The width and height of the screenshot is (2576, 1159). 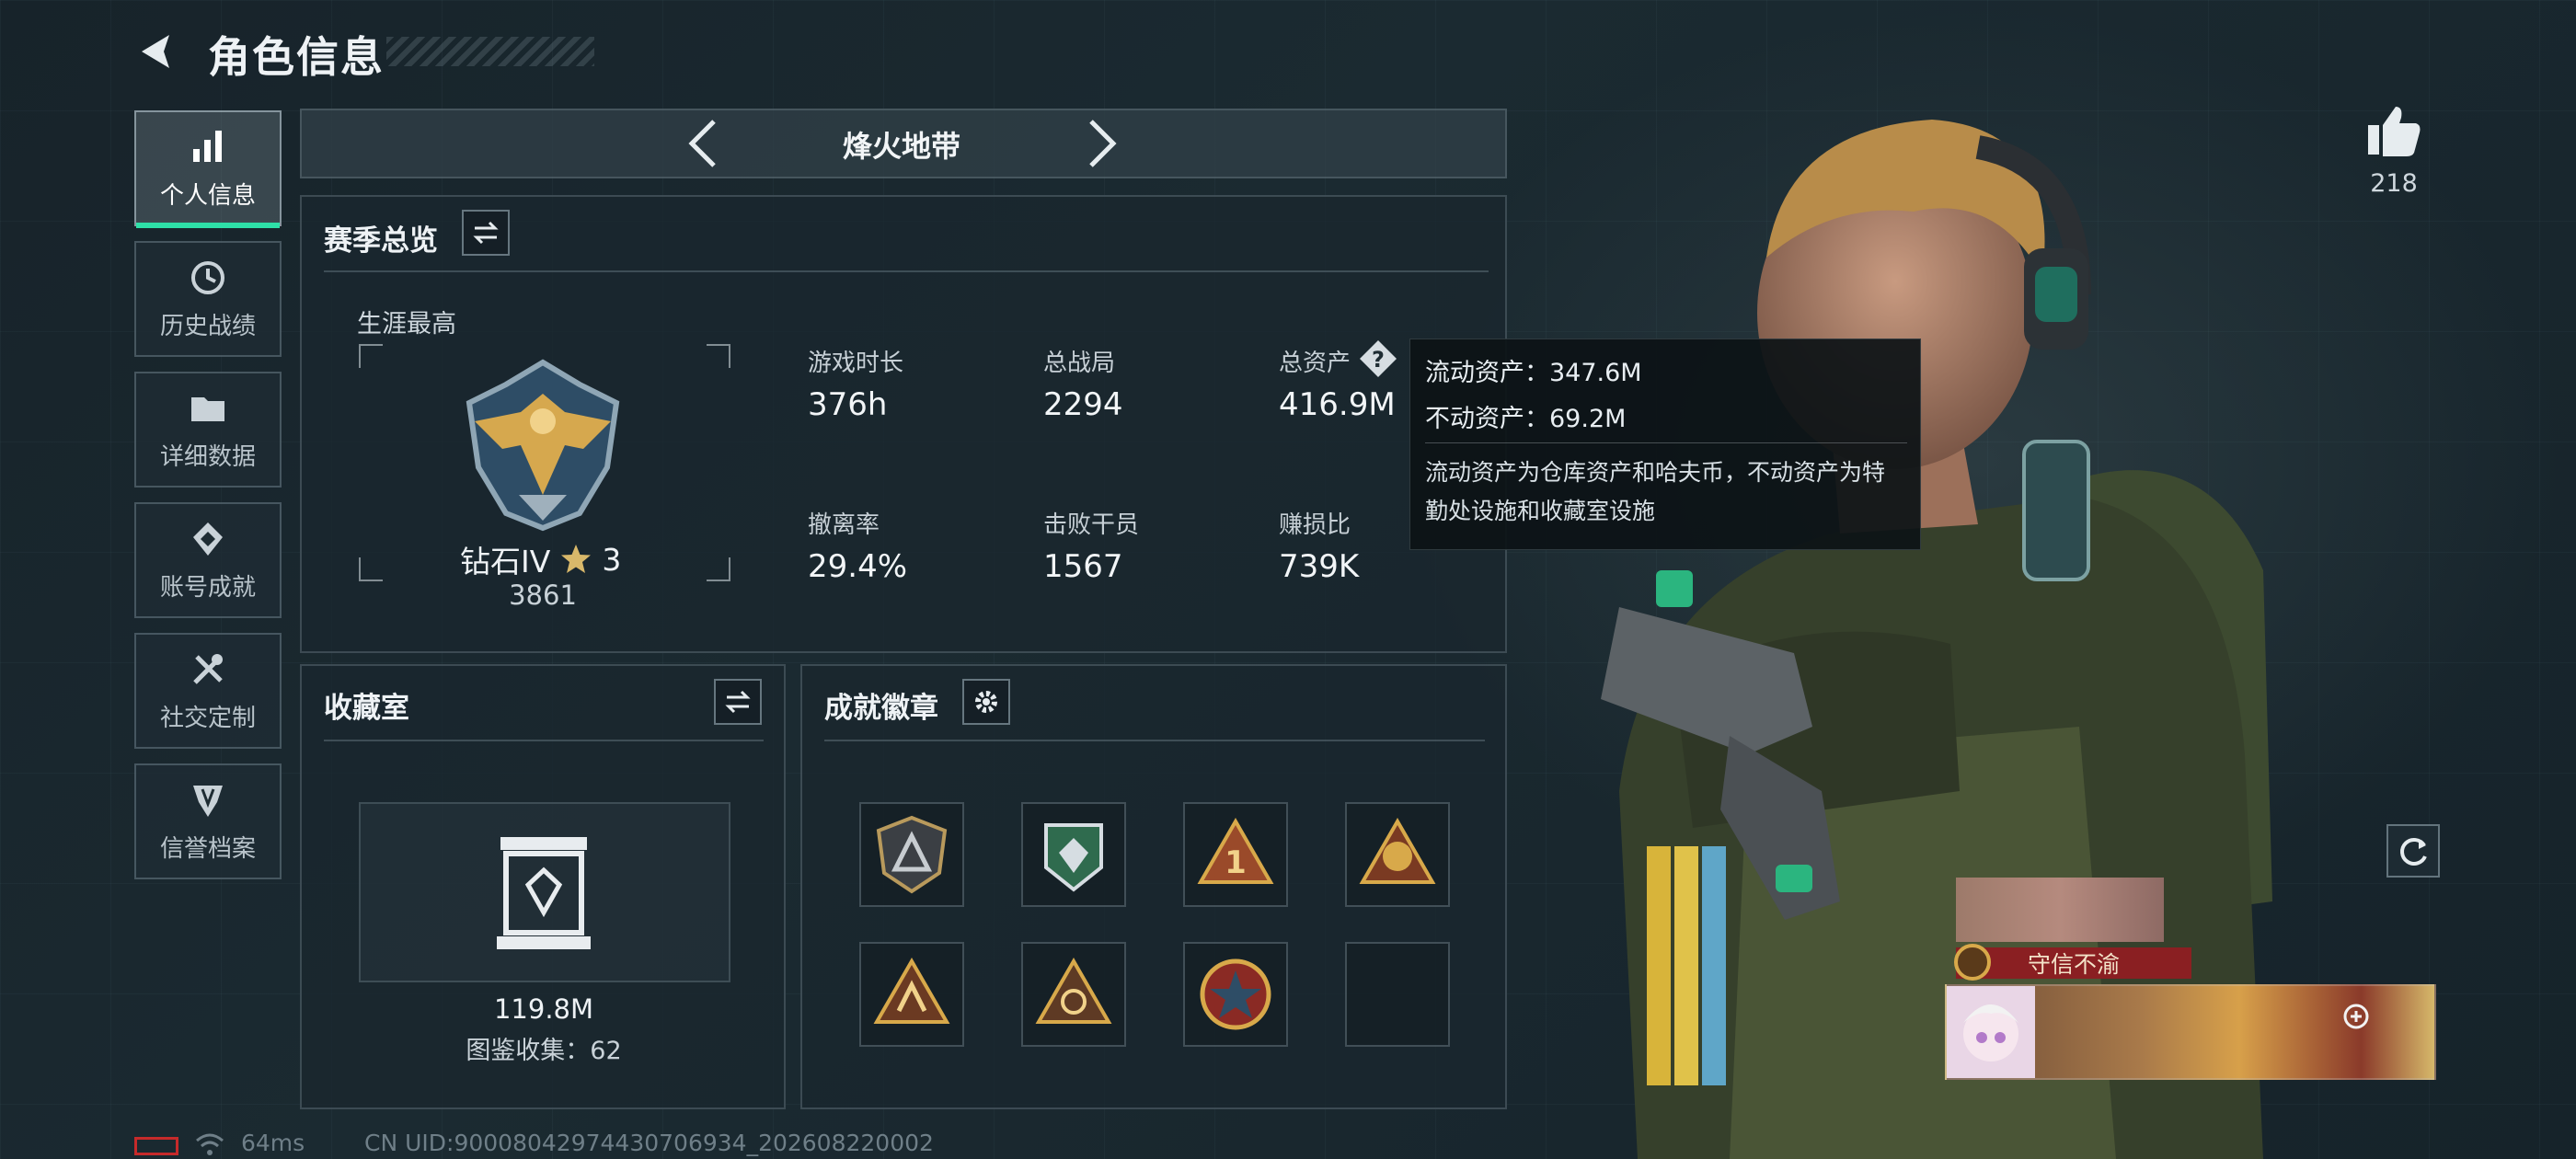 What do you see at coordinates (702, 143) in the screenshot?
I see `prev-mode-arrow-icon` at bounding box center [702, 143].